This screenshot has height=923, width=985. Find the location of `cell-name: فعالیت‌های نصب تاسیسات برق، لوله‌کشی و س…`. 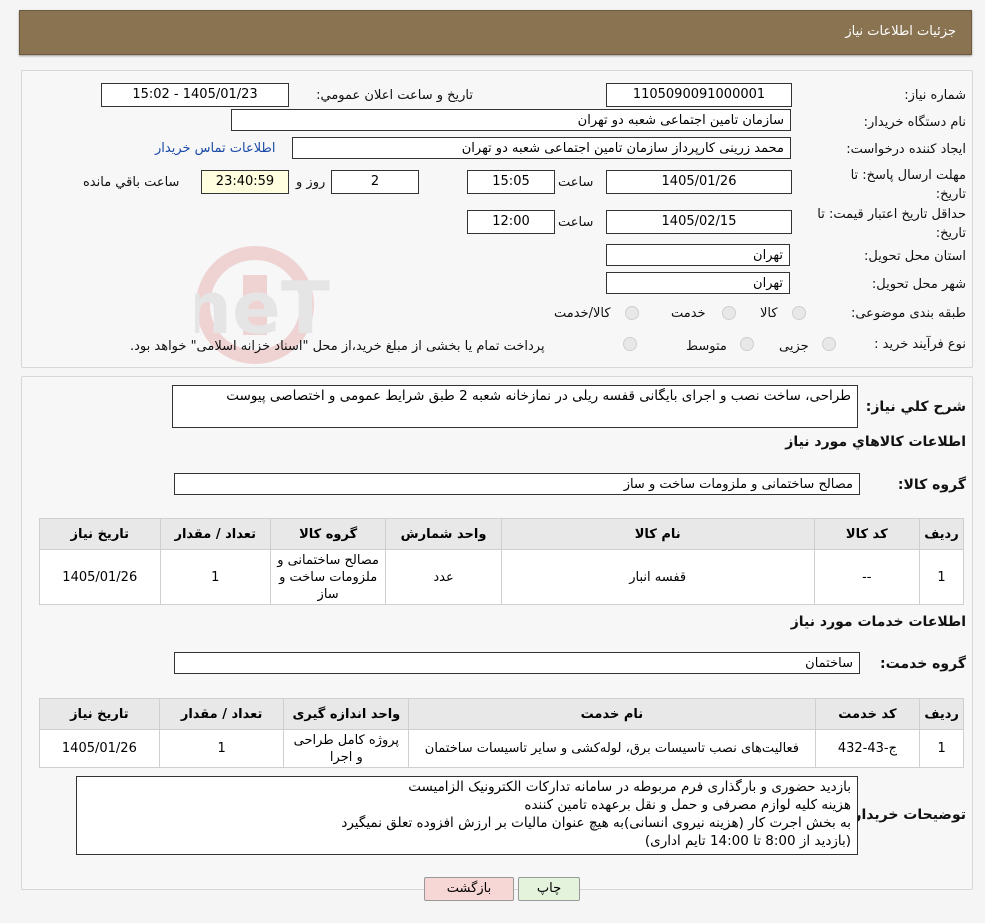

cell-name: فعالیت‌های نصب تاسیسات برق، لوله‌کشی و س… is located at coordinates (612, 748).